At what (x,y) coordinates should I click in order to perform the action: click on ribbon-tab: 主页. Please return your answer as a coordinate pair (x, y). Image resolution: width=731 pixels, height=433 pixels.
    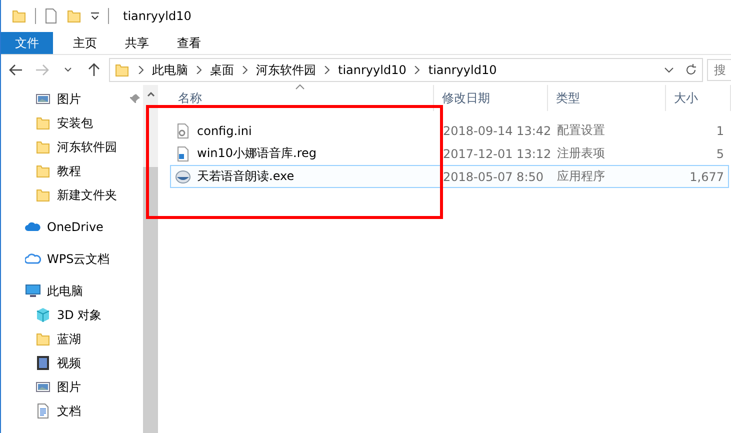
    Looking at the image, I should click on (85, 43).